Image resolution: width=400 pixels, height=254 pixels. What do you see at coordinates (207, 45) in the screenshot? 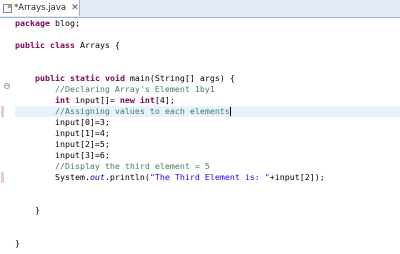
I see `code-line: public class Arrays {` at bounding box center [207, 45].